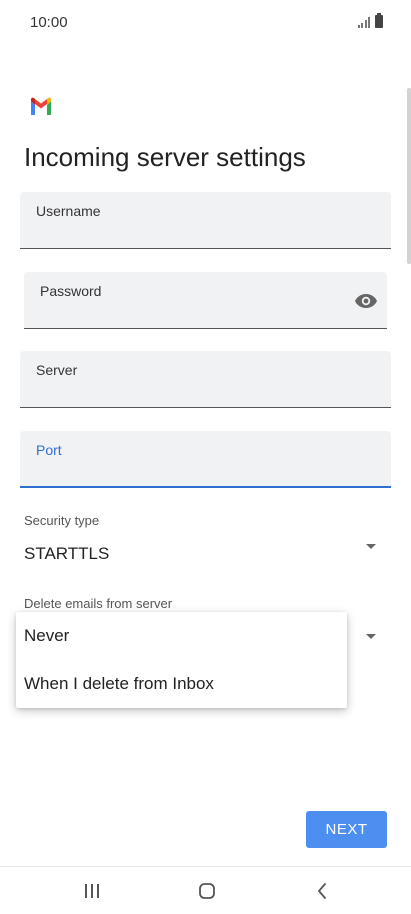 The height and width of the screenshot is (914, 411). I want to click on delete-emails-label: Delete emails from server, so click(98, 603).